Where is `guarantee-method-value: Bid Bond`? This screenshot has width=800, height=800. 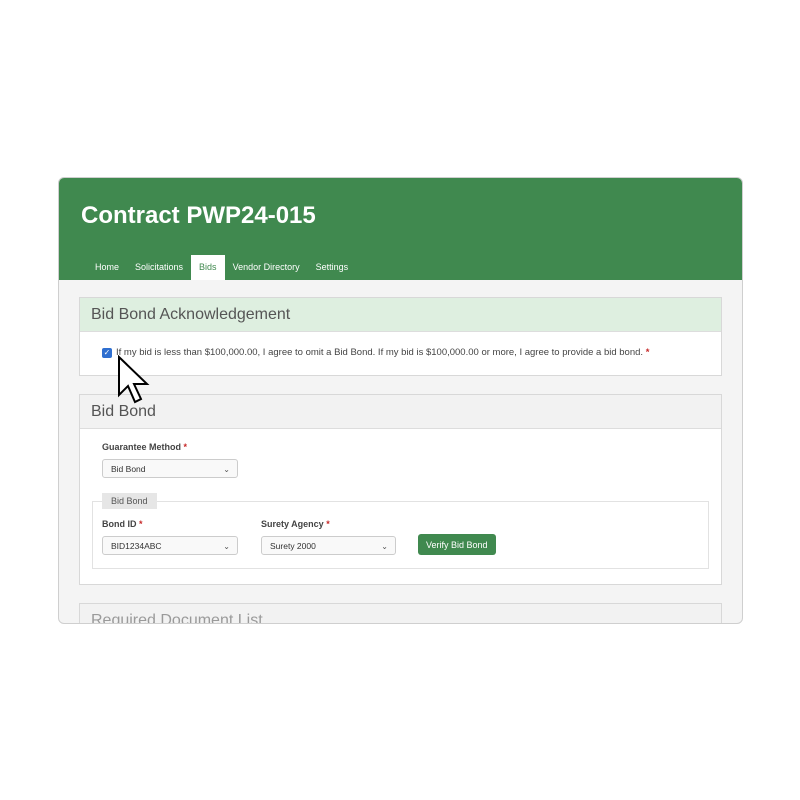
guarantee-method-value: Bid Bond is located at coordinates (128, 469).